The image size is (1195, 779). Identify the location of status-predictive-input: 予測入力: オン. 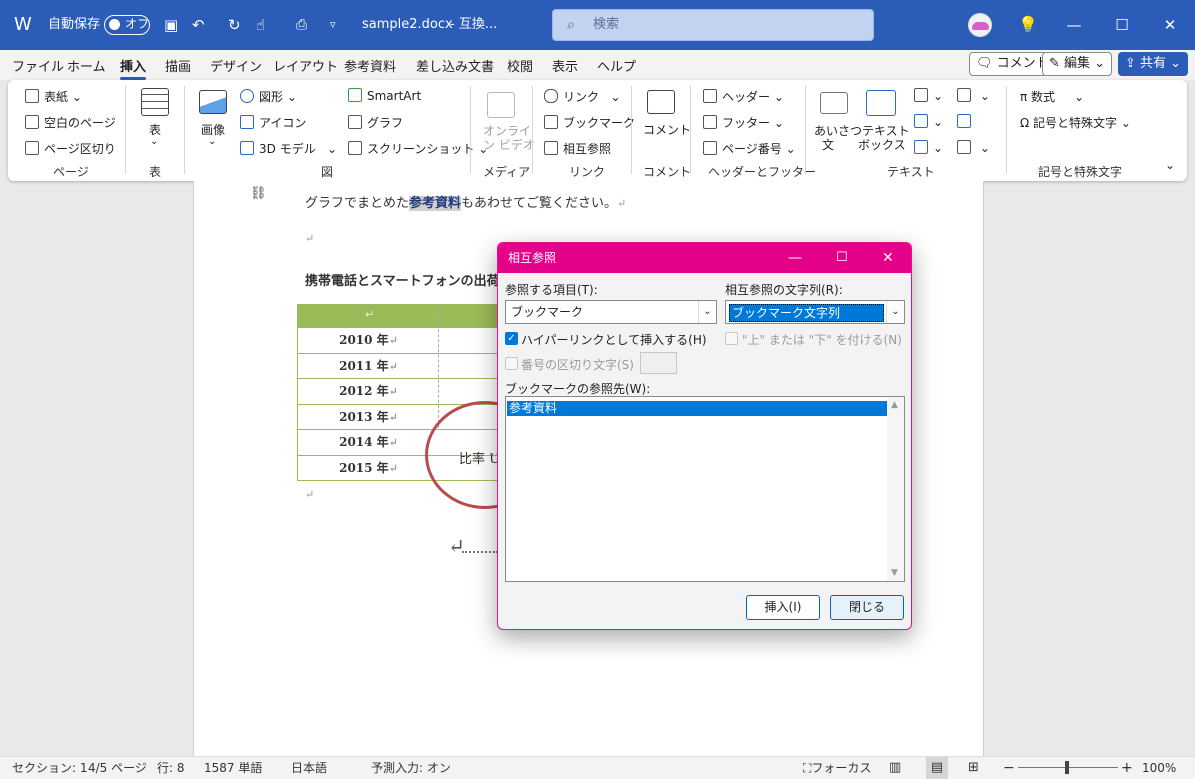
(411, 768).